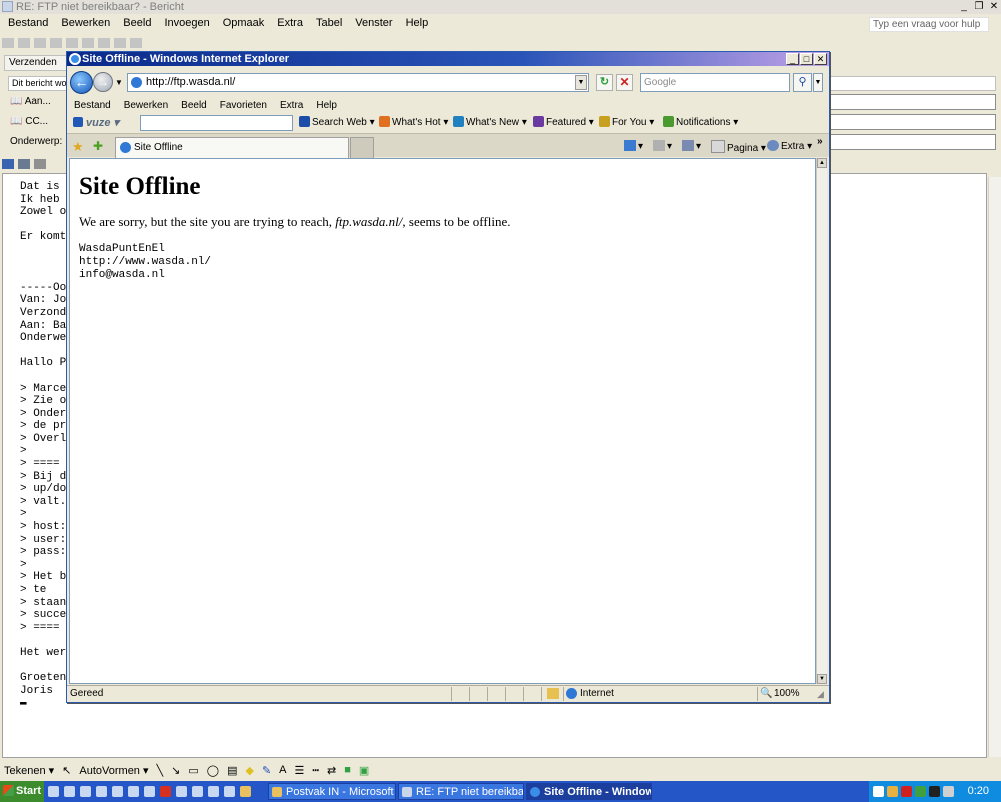 Image resolution: width=1001 pixels, height=802 pixels. I want to click on vuze-search-input, so click(216, 123).